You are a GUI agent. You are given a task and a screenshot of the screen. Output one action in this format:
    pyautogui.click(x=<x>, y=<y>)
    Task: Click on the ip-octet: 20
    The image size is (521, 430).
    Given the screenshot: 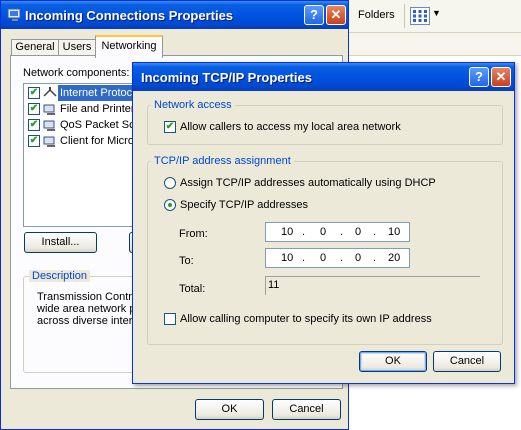 What is the action you would take?
    pyautogui.click(x=394, y=258)
    